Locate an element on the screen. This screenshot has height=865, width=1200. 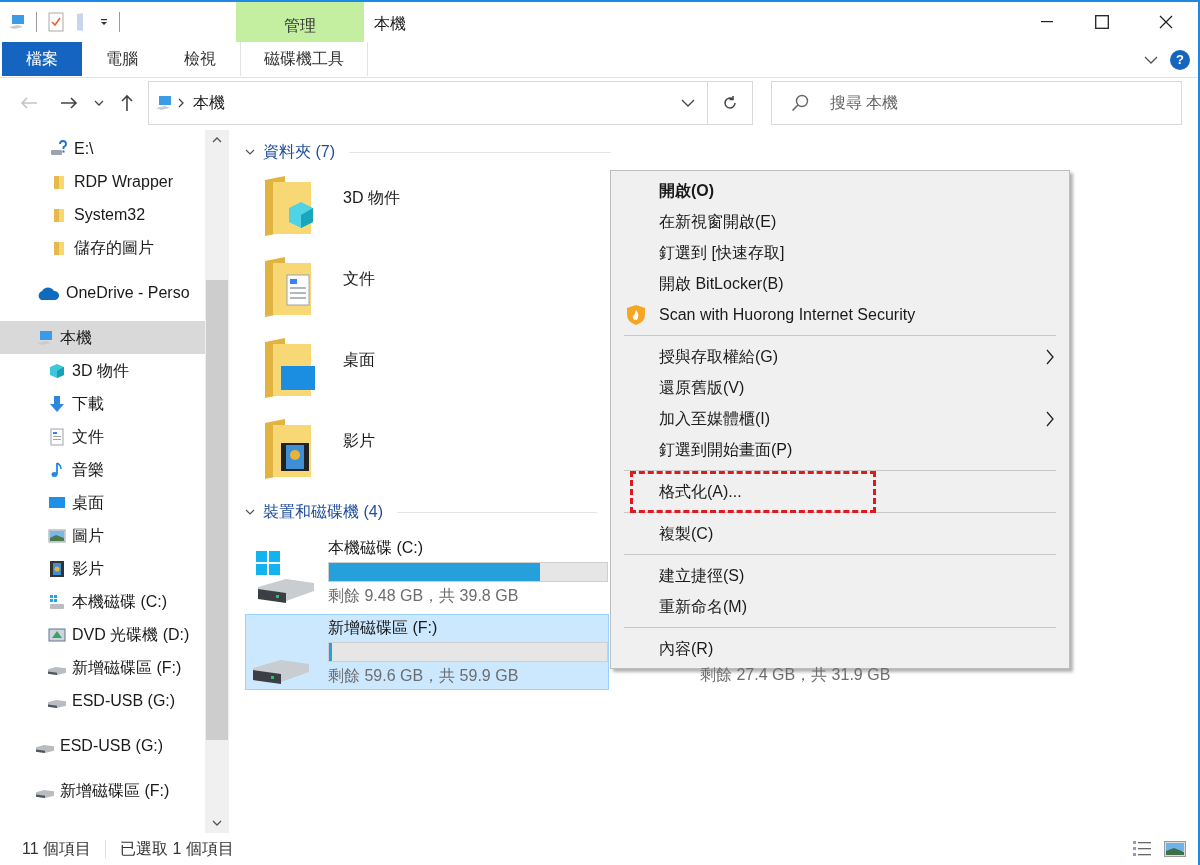
properties-icon is located at coordinates (56, 22).